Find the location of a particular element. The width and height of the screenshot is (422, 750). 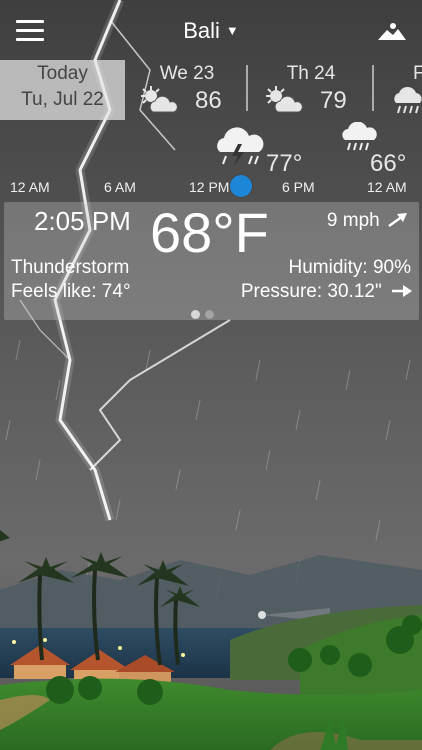

page-indicator is located at coordinates (205, 315).